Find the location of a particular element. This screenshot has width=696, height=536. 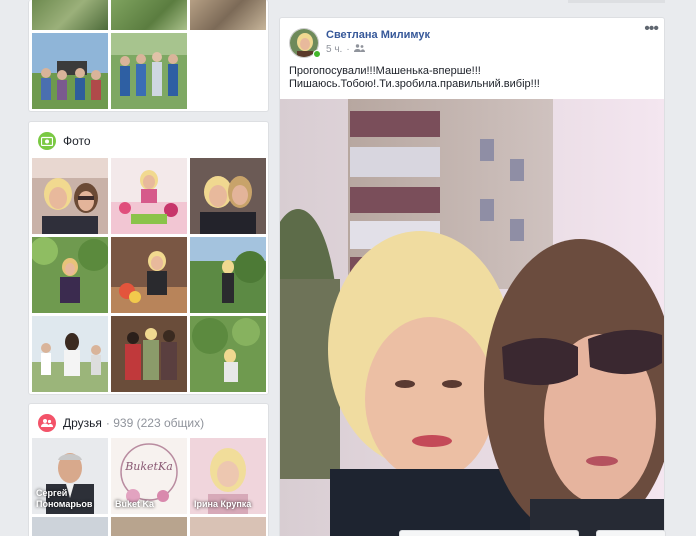

friend-name: Buket Ka is located at coordinates (134, 504).